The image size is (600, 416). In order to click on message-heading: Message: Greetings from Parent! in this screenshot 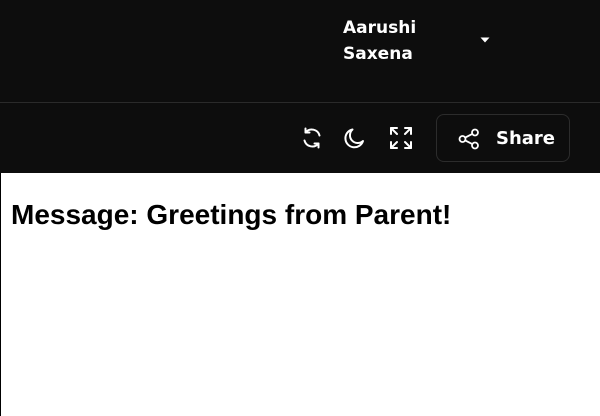, I will do `click(231, 214)`.